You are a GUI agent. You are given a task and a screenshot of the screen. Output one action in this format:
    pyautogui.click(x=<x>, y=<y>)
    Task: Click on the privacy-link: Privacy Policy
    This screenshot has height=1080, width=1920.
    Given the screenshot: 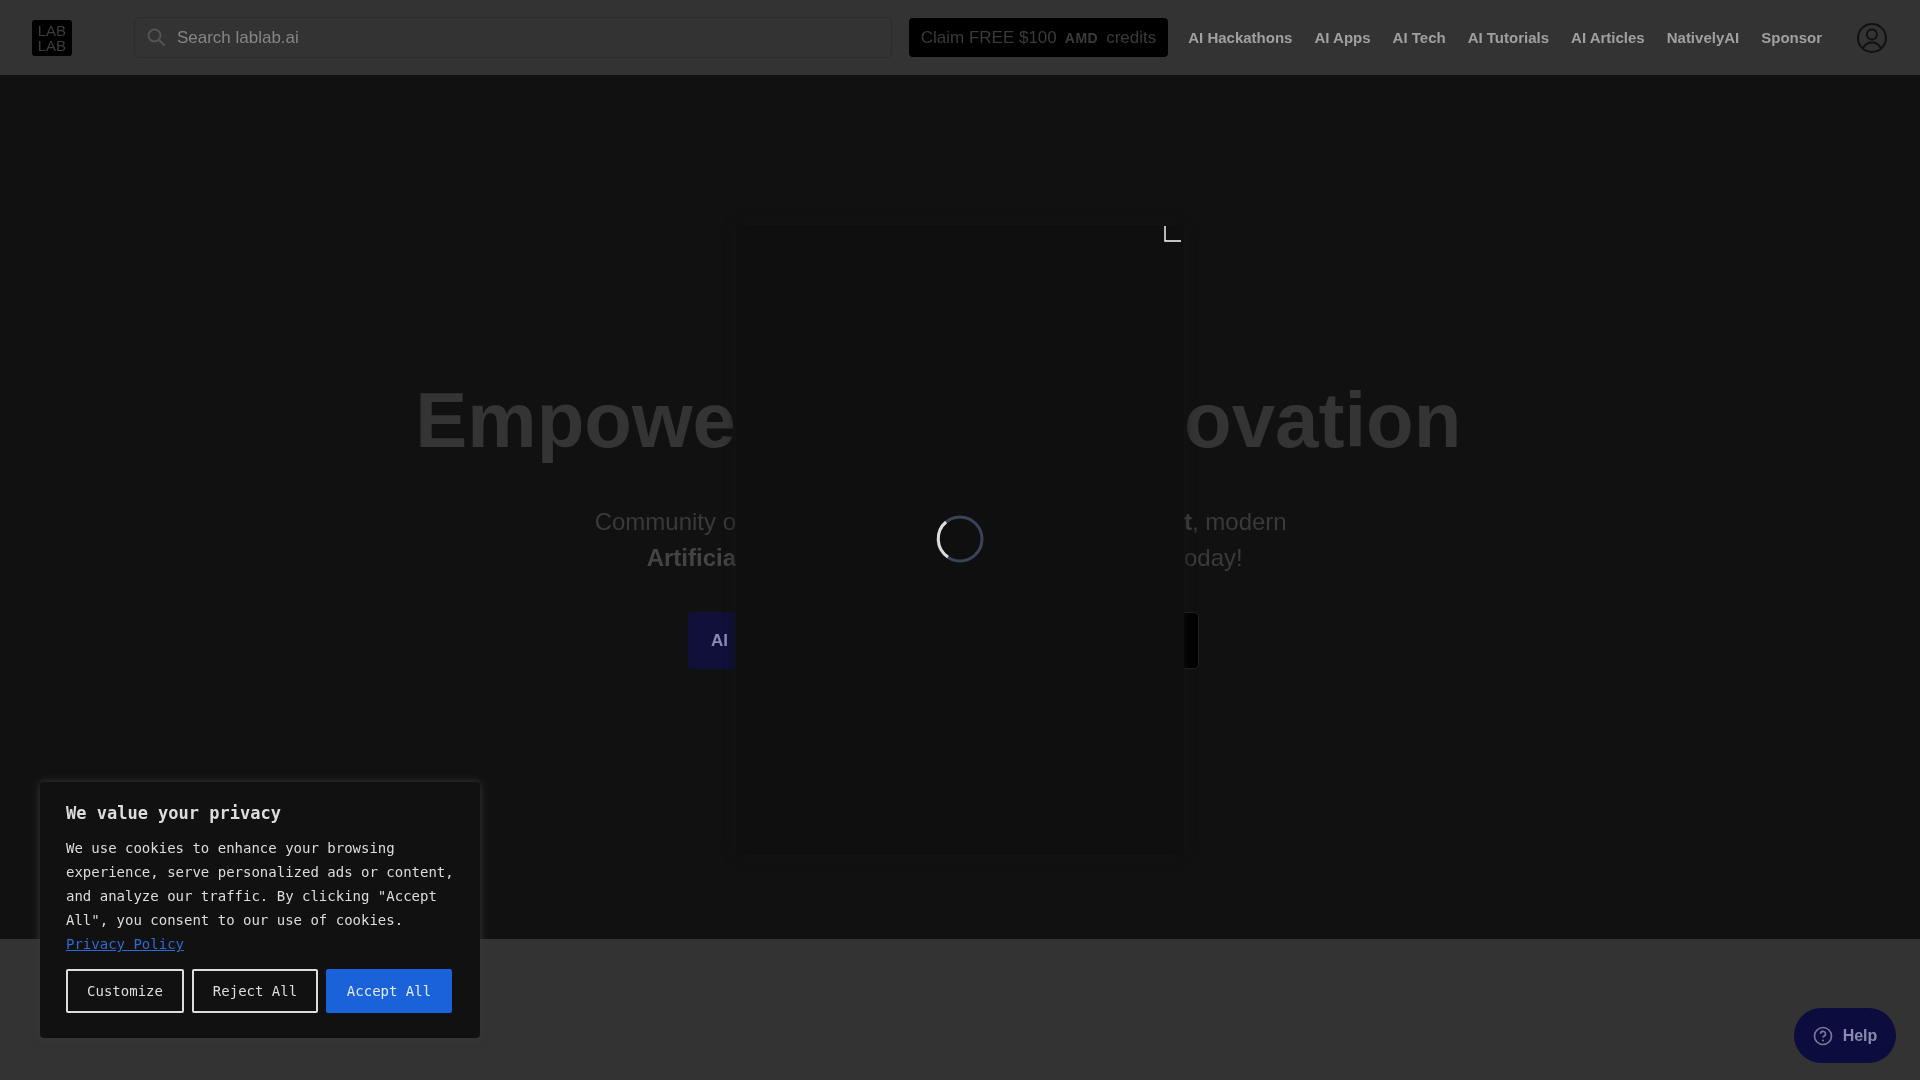 What is the action you would take?
    pyautogui.click(x=125, y=944)
    